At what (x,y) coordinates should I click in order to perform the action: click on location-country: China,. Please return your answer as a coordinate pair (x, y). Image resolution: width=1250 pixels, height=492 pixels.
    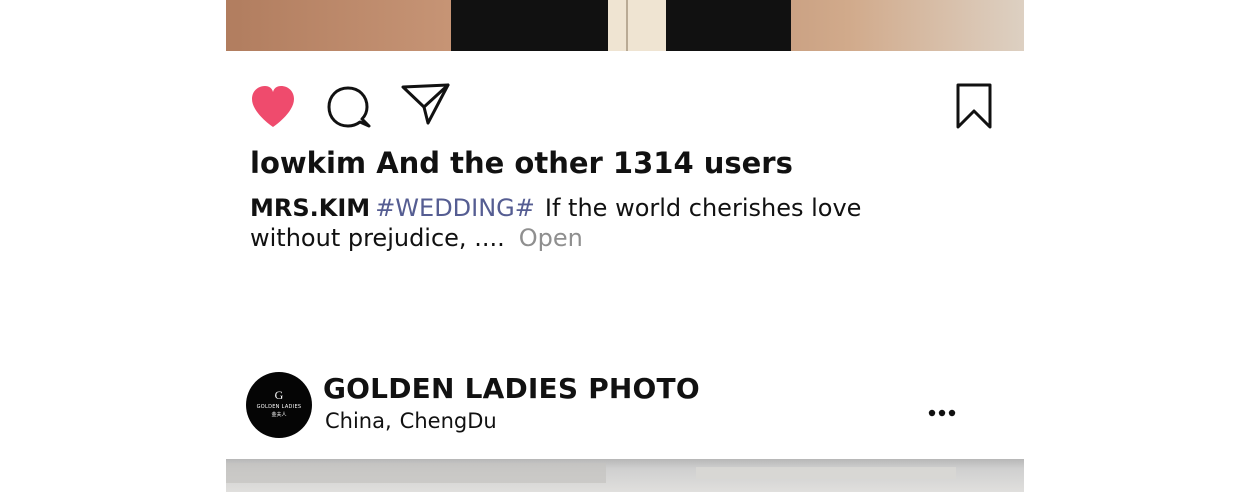
    Looking at the image, I should click on (358, 421).